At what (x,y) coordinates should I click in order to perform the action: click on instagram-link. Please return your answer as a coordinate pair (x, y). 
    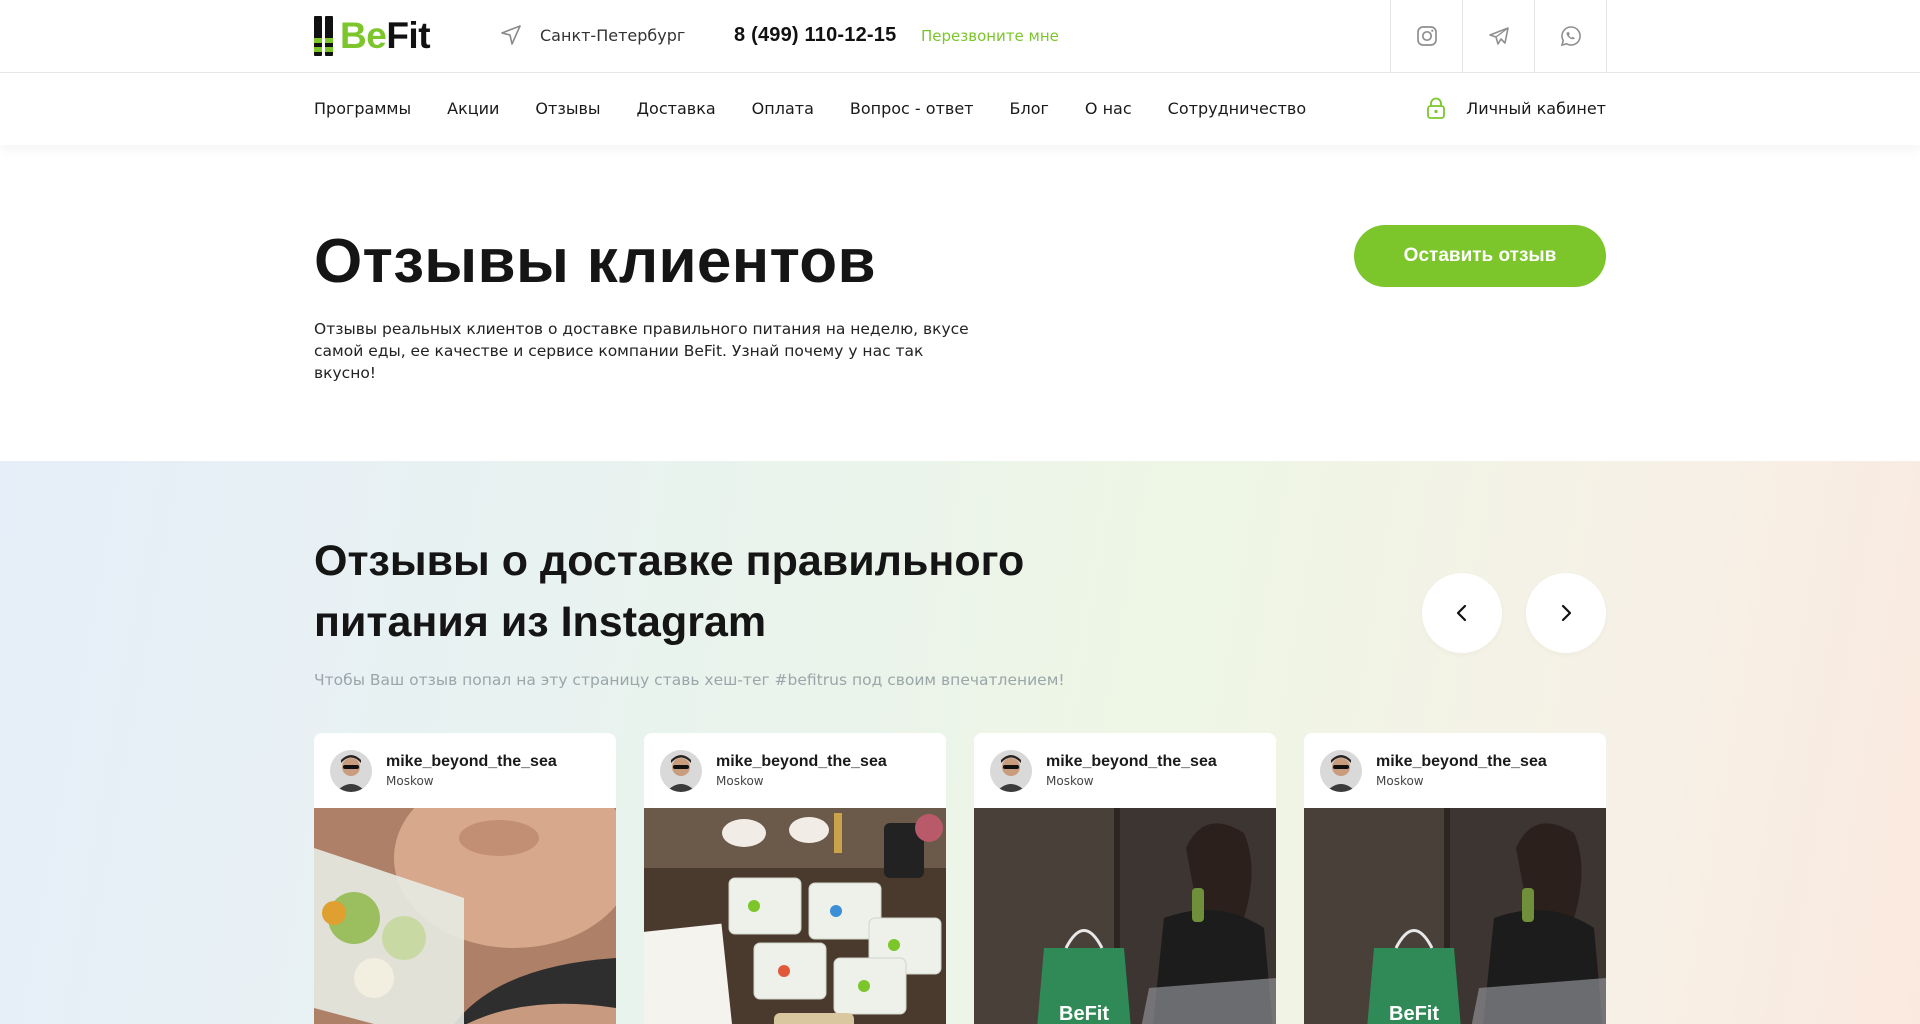
    Looking at the image, I should click on (1426, 36).